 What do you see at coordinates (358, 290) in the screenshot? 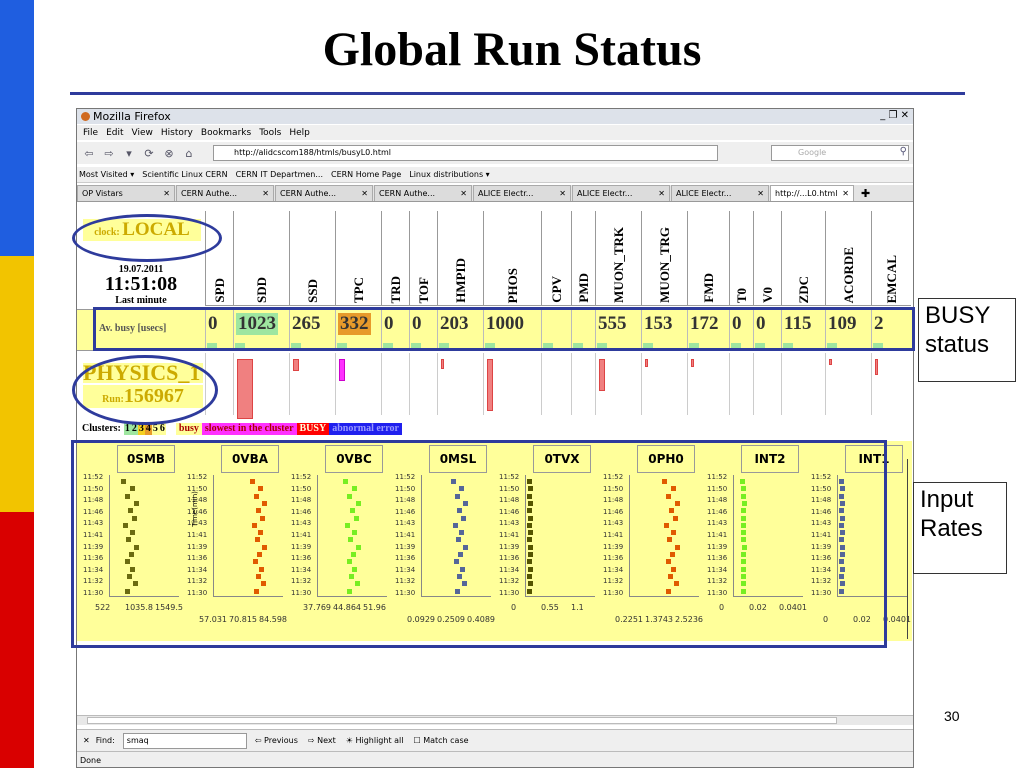
I see `detector-name: TPC` at bounding box center [358, 290].